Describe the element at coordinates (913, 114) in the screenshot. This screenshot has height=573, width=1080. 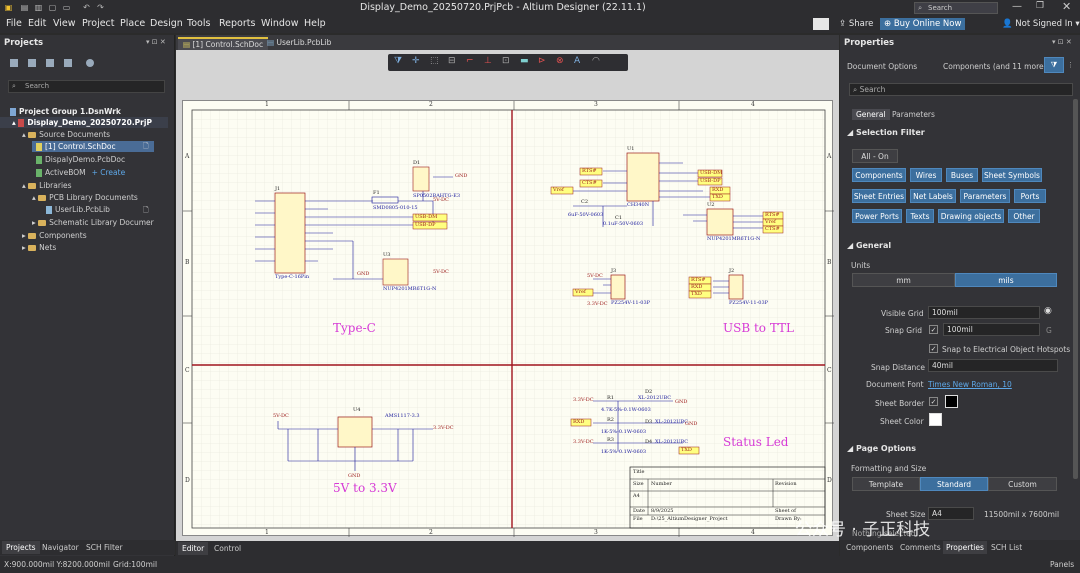
I see `tab-parameters: Parameters` at that location.